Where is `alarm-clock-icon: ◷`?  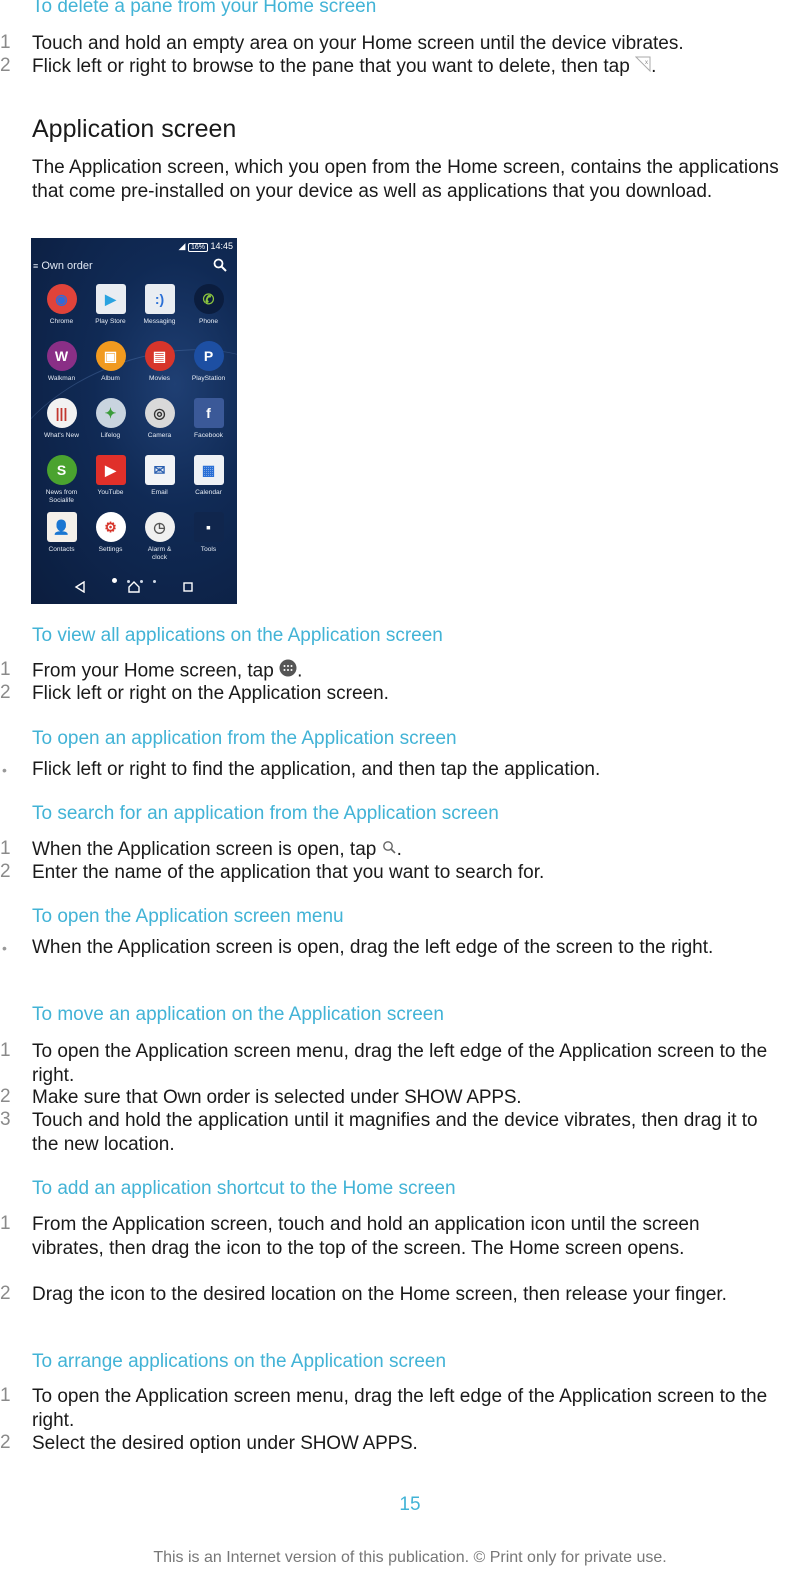
alarm-clock-icon: ◷ is located at coordinates (159, 527).